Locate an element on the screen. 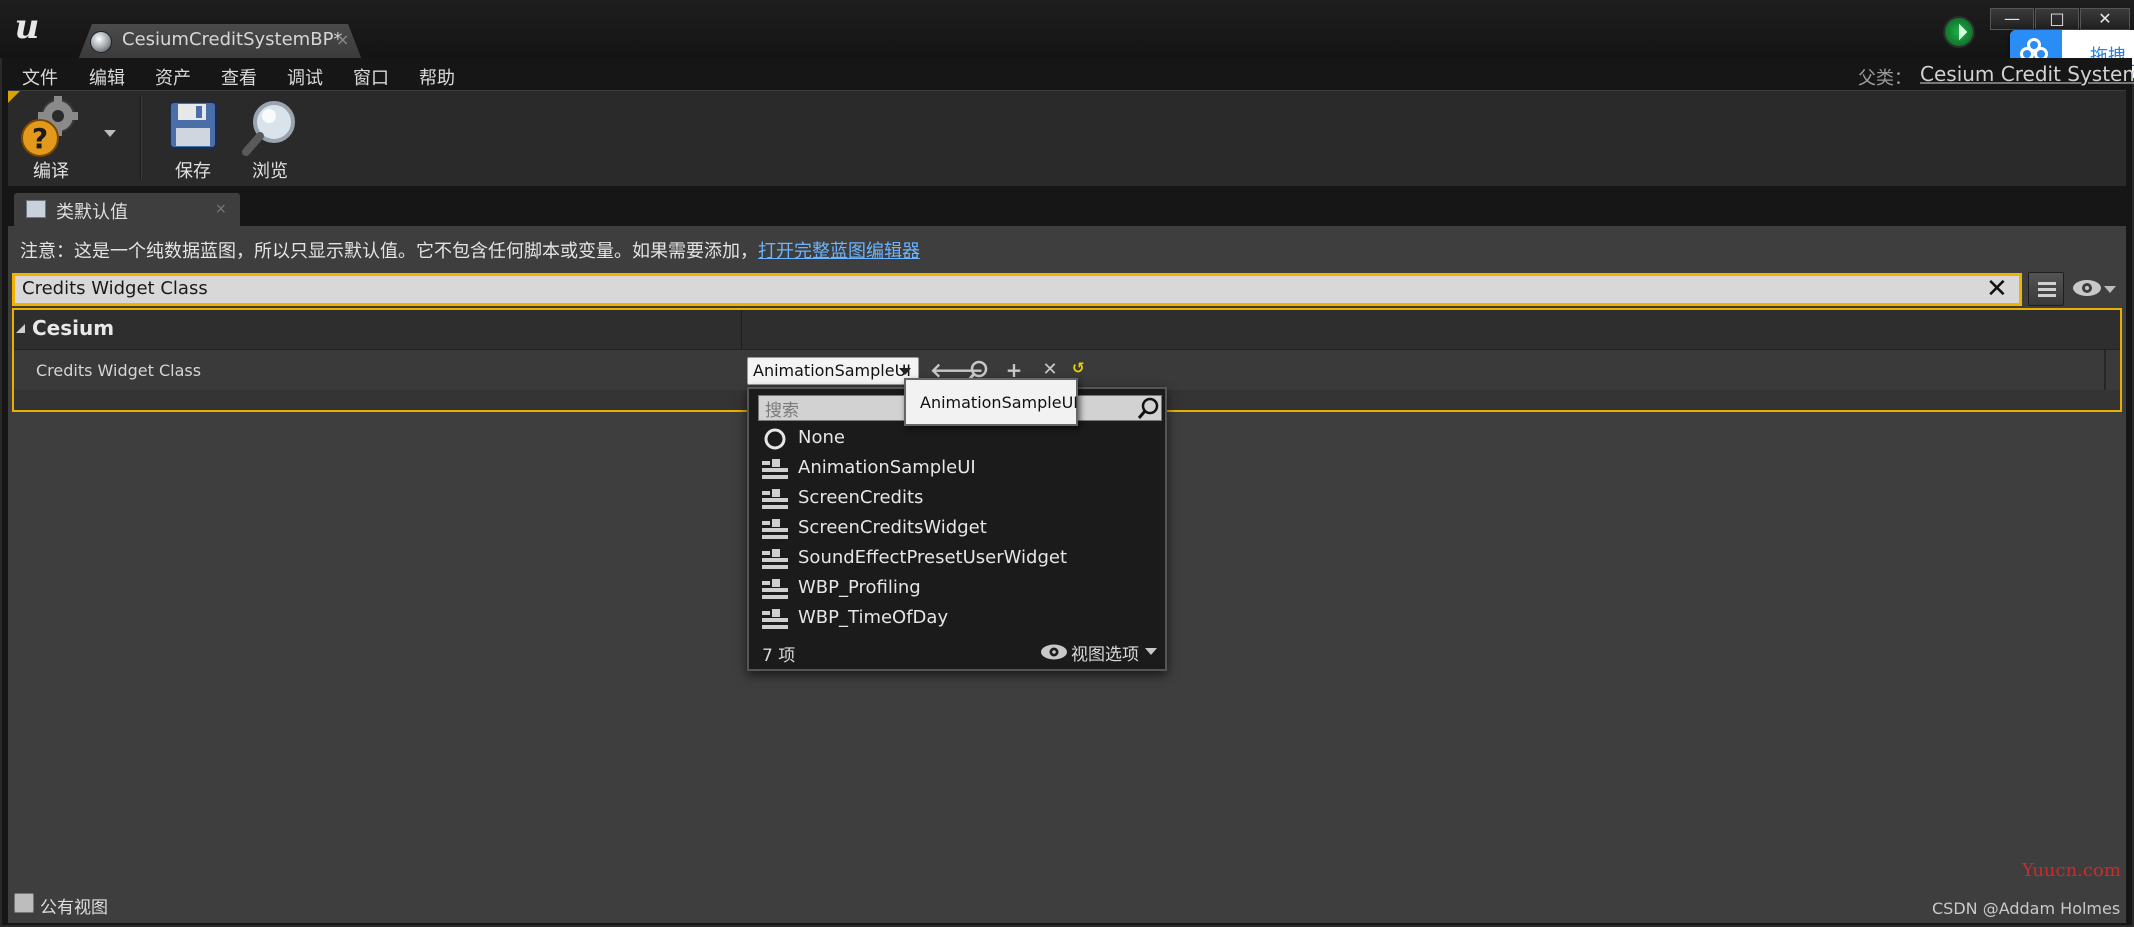  tab-close-icon: × is located at coordinates (221, 209).